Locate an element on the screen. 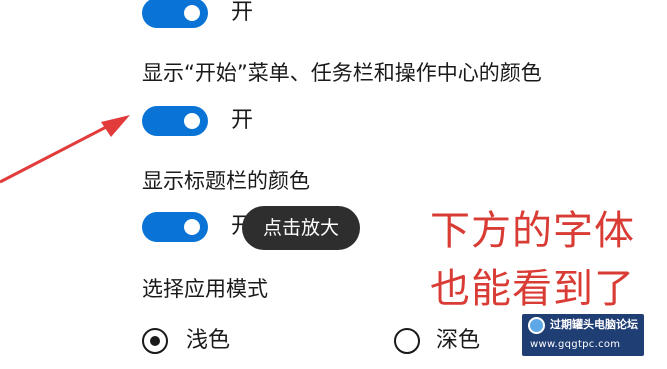 Image resolution: width=667 pixels, height=369 pixels. watermark-logo-icon is located at coordinates (536, 325).